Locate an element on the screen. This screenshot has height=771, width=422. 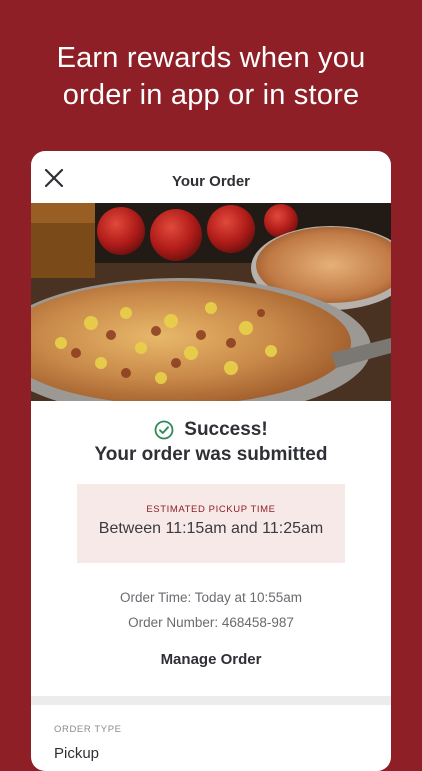
check-circle-icon is located at coordinates (164, 430).